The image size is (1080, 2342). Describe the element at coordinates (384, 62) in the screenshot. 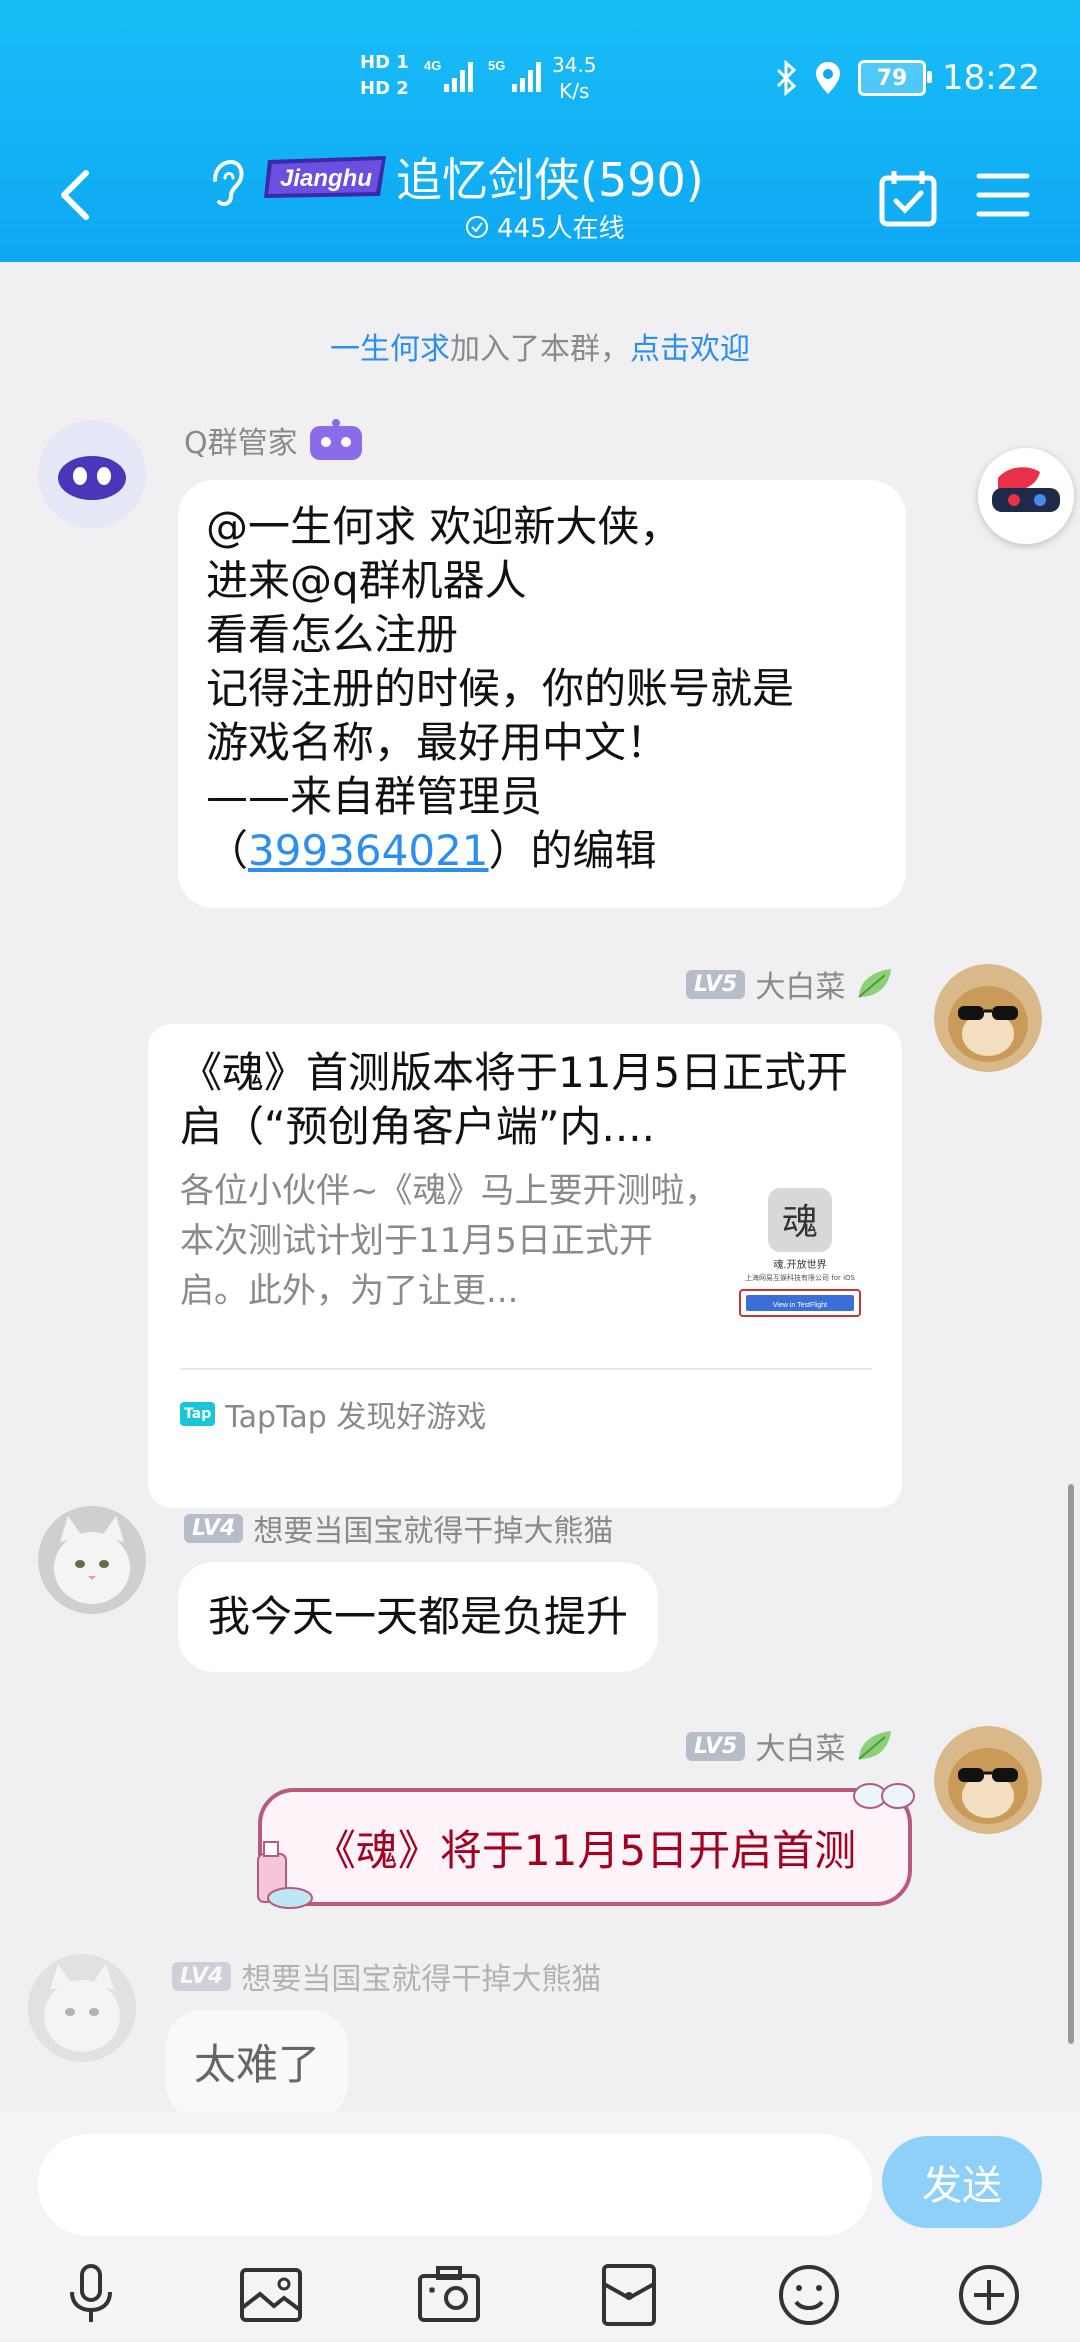

I see `sim1-label: HD 1` at that location.